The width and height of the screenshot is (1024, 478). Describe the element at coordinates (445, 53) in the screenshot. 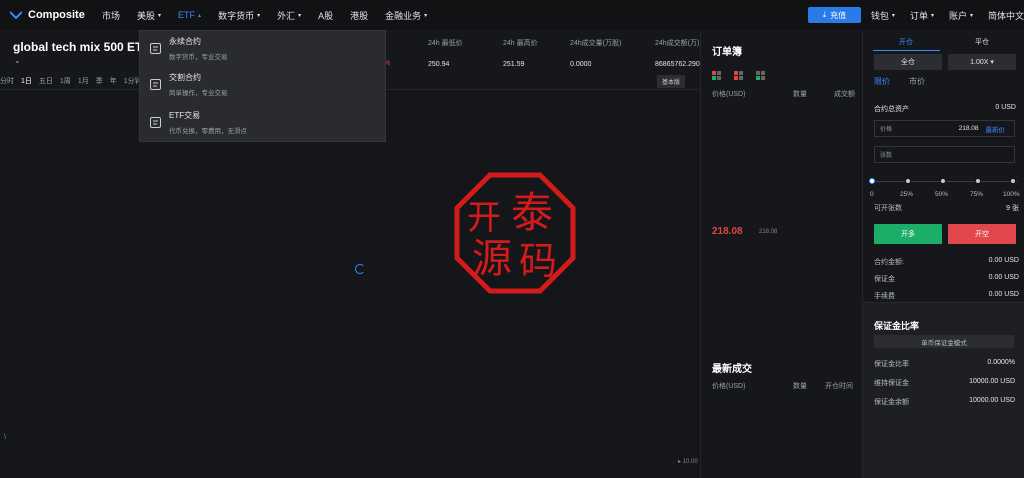

I see `ticker-stat: 24h 最低价 250.94` at that location.